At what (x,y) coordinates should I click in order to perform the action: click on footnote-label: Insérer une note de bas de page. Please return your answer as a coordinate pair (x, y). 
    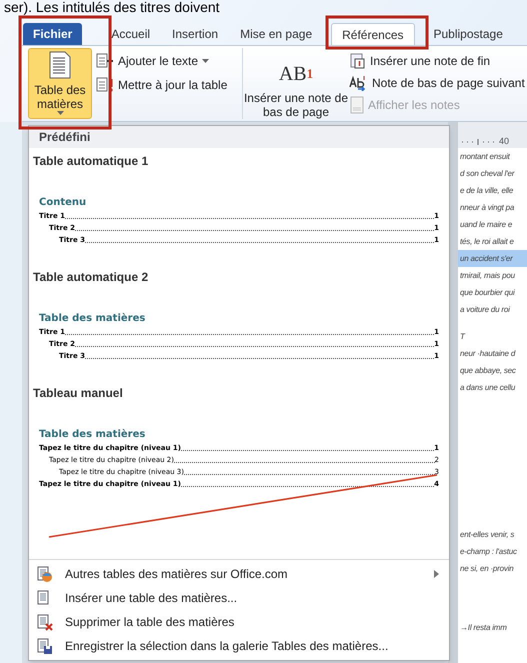
    Looking at the image, I should click on (296, 105).